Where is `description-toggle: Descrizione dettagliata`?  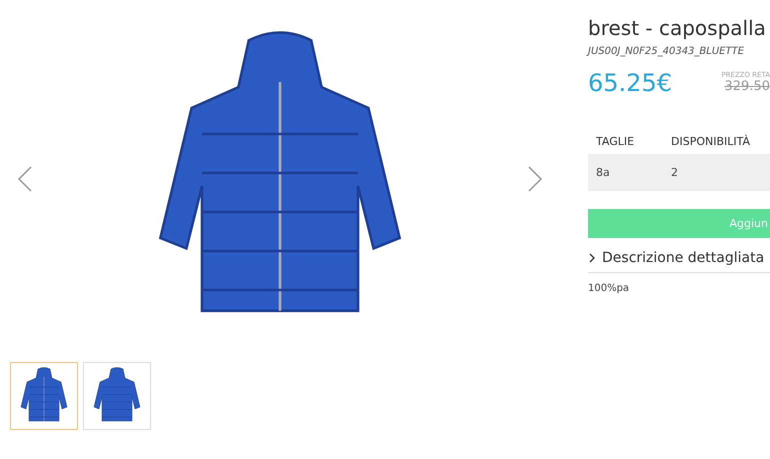
description-toggle: Descrizione dettagliata is located at coordinates (679, 261).